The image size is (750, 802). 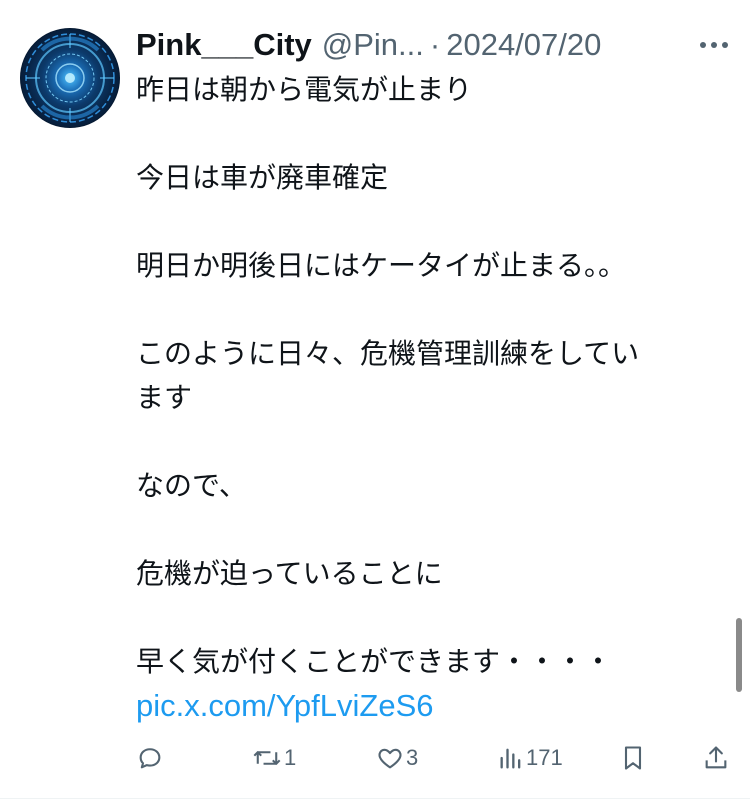 I want to click on tweet-line: このように日々、危機管理訓練をしてい, so click(x=388, y=353).